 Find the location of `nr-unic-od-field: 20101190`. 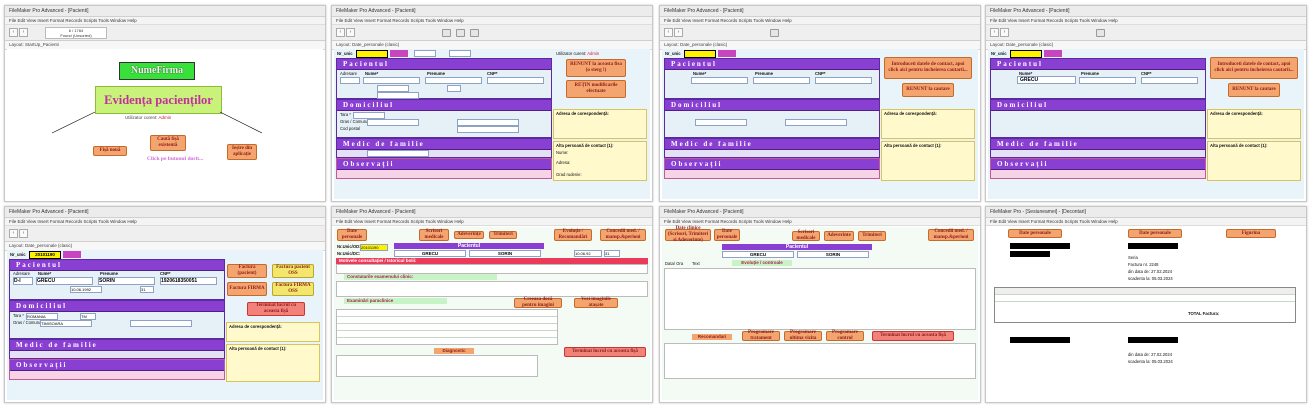

nr-unic-od-field: 20101190 is located at coordinates (374, 247).